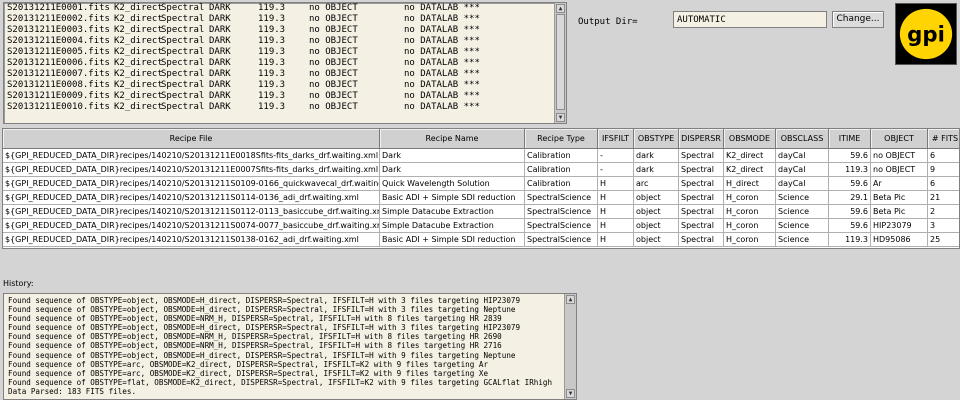 This screenshot has height=400, width=960. Describe the element at coordinates (899, 139) in the screenshot. I see `column-header-object: OBJECT` at that location.